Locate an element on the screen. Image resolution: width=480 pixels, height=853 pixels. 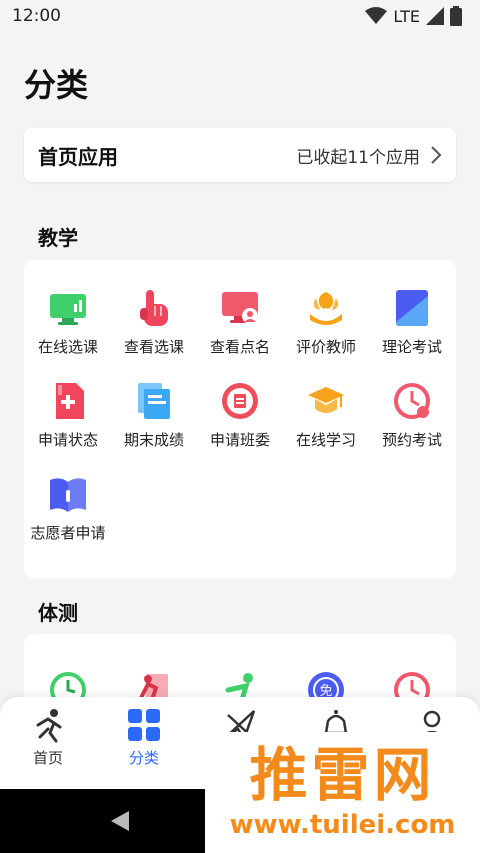
runner-icon is located at coordinates (49, 726).